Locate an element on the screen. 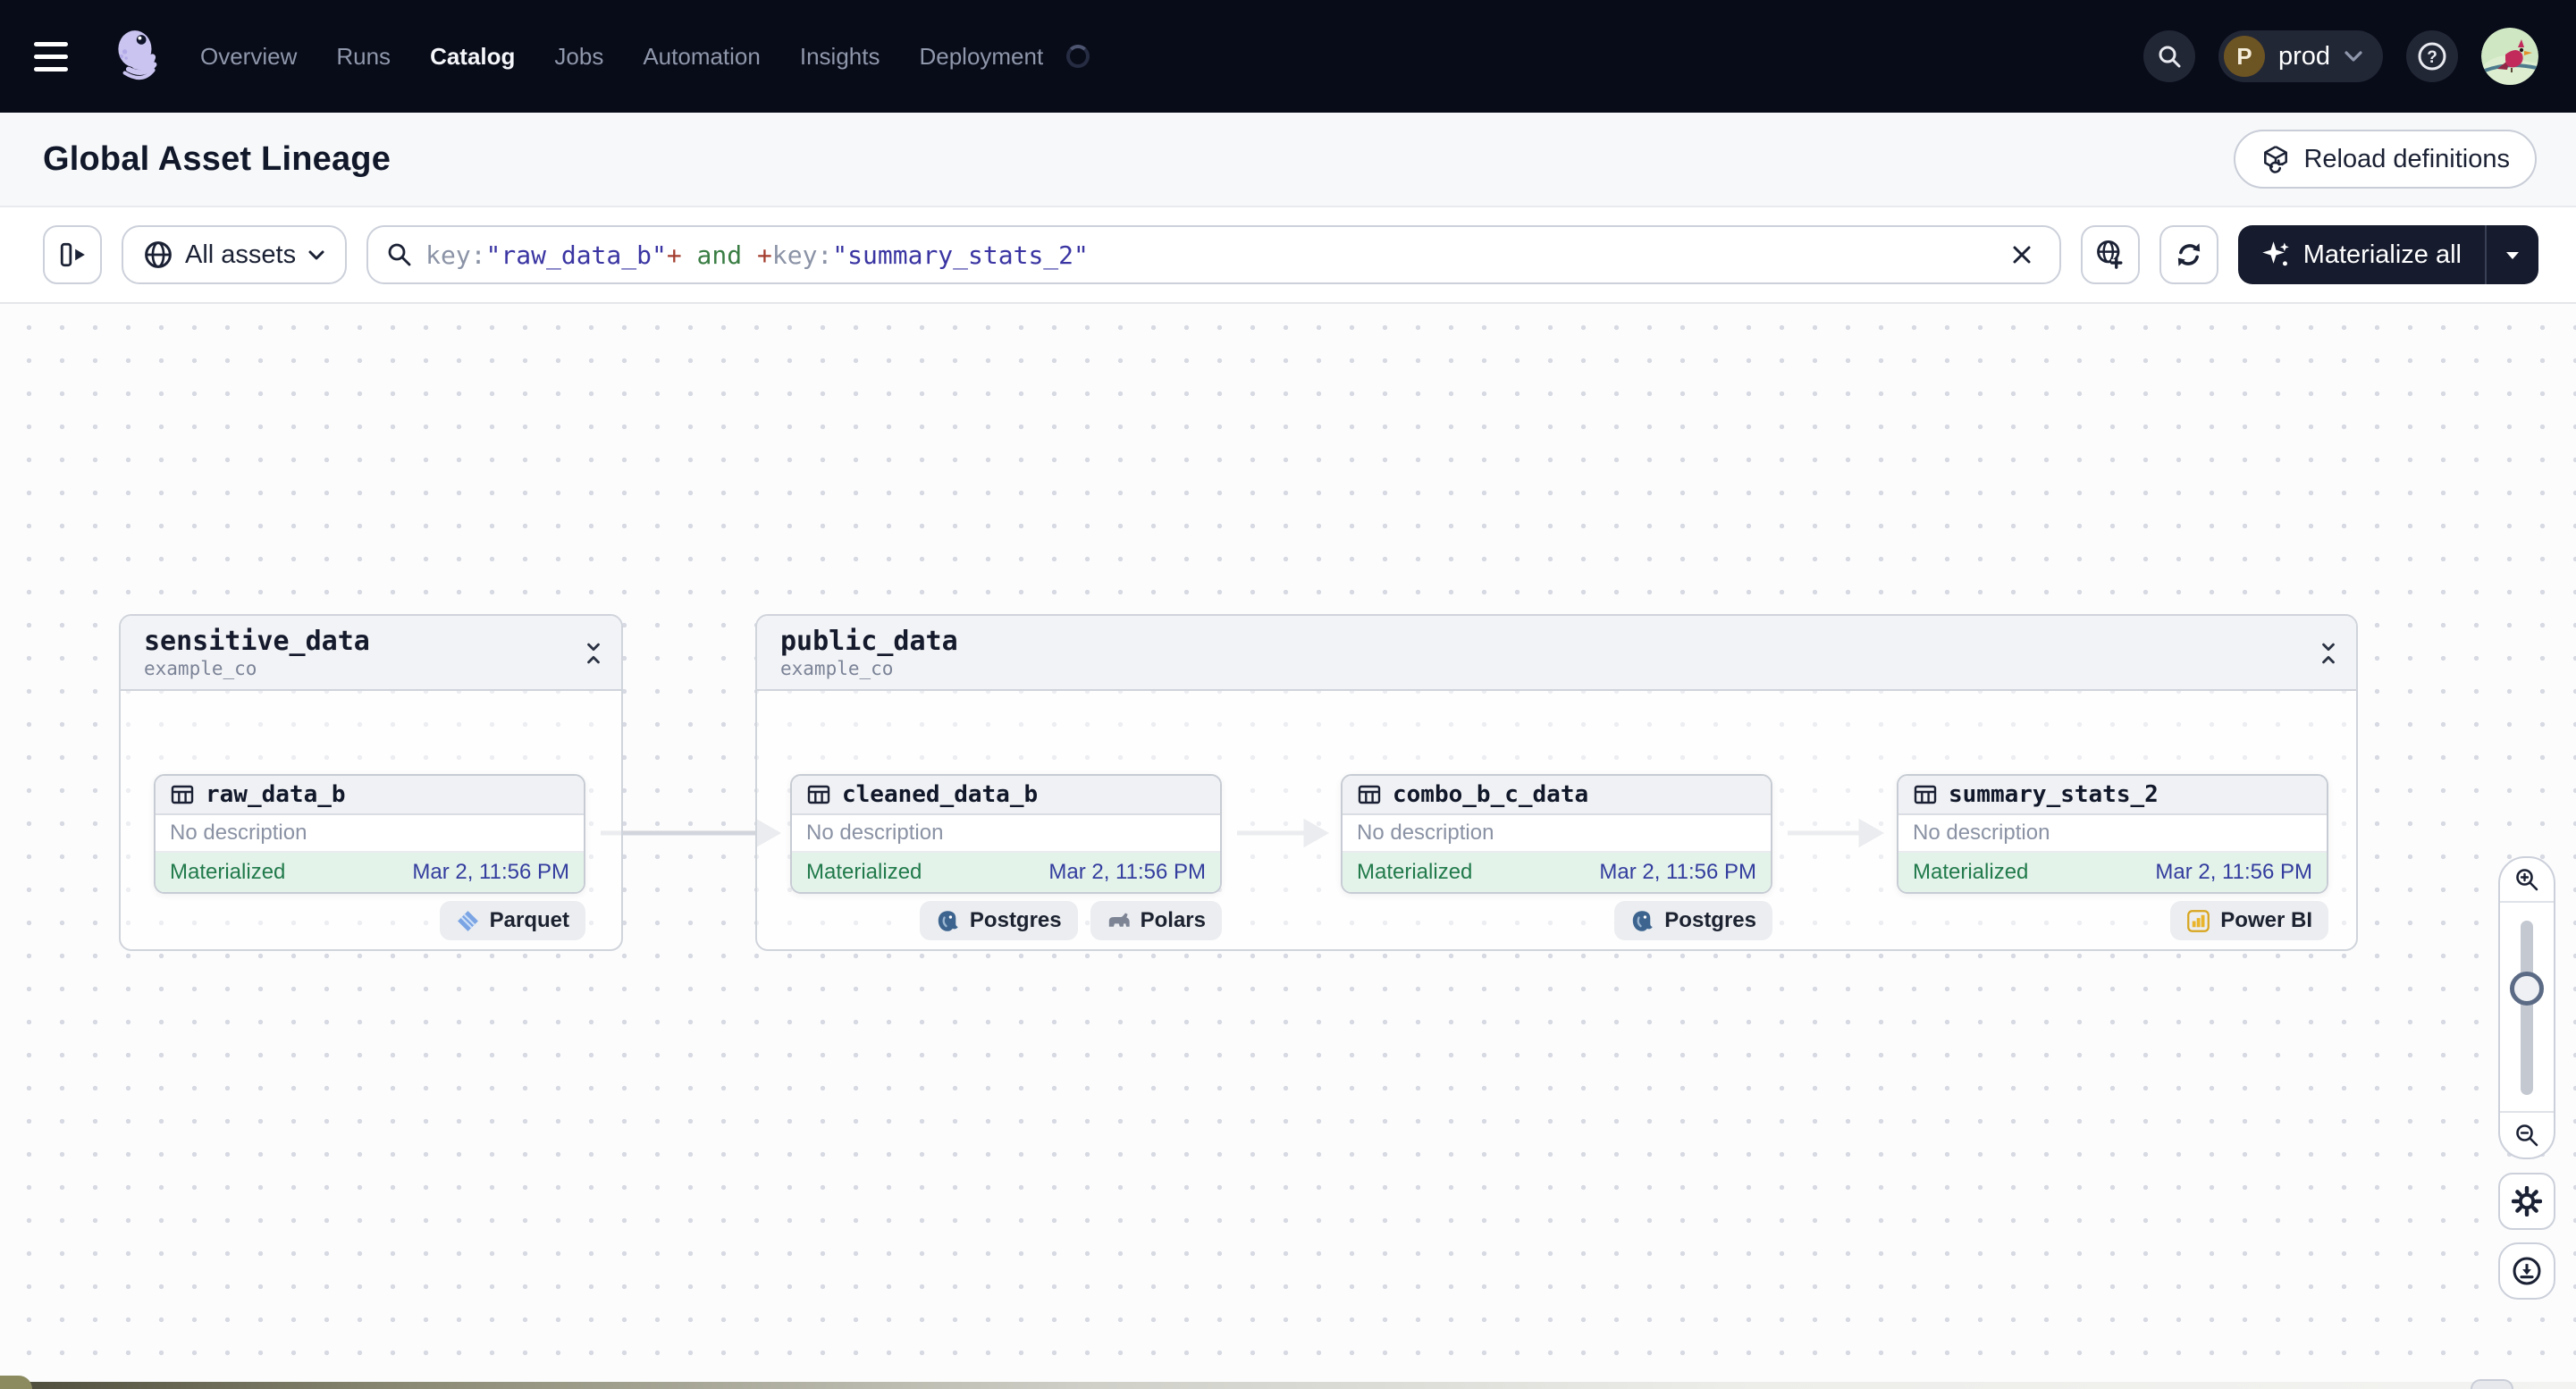 The width and height of the screenshot is (2576, 1389). help-button: ? is located at coordinates (2432, 56).